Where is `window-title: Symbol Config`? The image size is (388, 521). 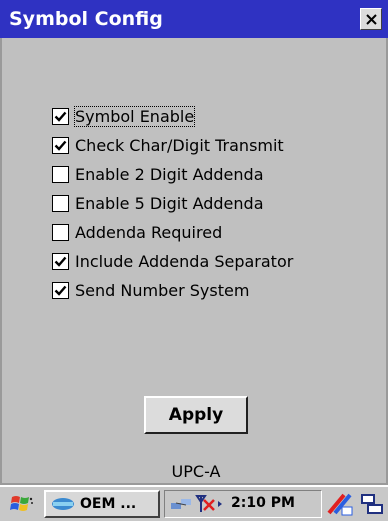 window-title: Symbol Config is located at coordinates (86, 19).